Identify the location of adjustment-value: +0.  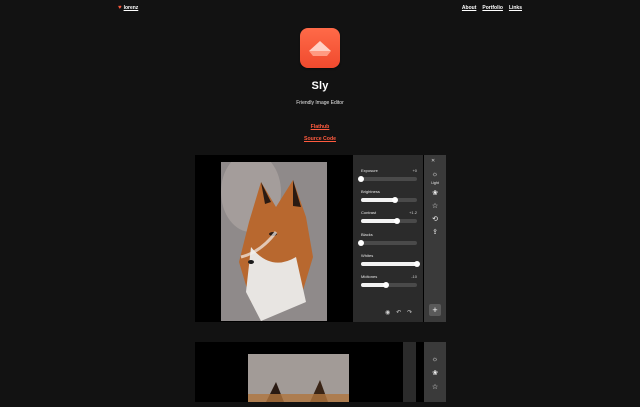
(414, 170).